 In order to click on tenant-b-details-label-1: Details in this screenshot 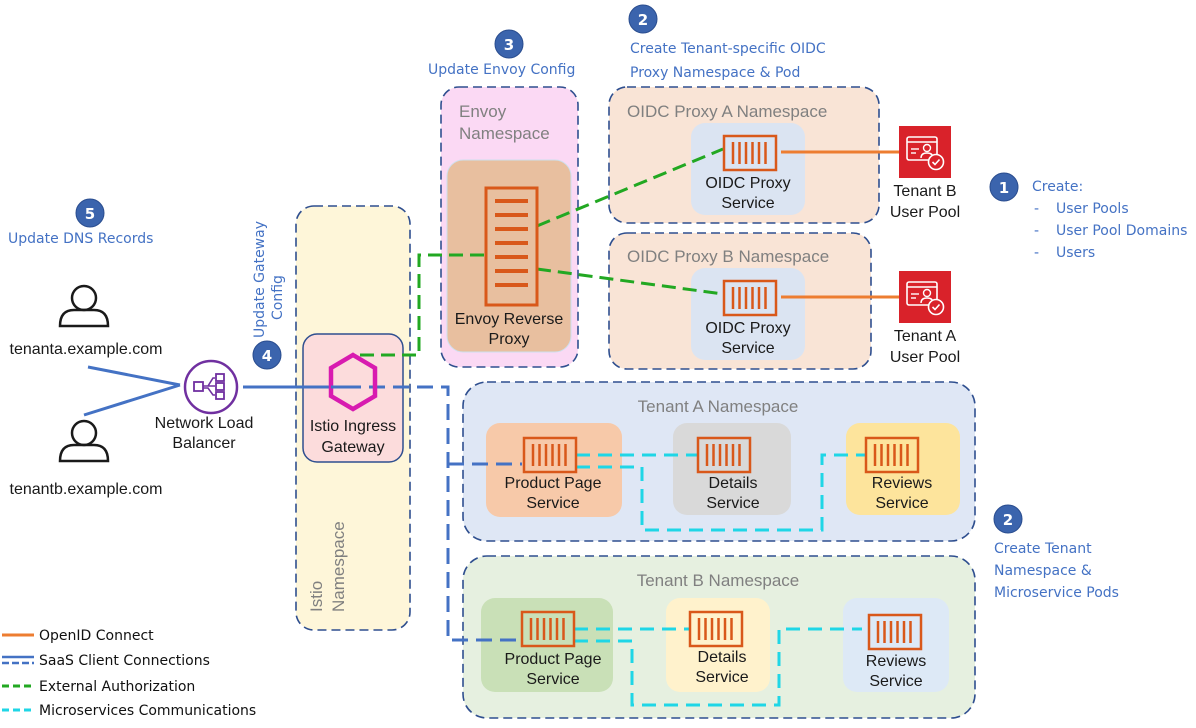, I will do `click(722, 657)`.